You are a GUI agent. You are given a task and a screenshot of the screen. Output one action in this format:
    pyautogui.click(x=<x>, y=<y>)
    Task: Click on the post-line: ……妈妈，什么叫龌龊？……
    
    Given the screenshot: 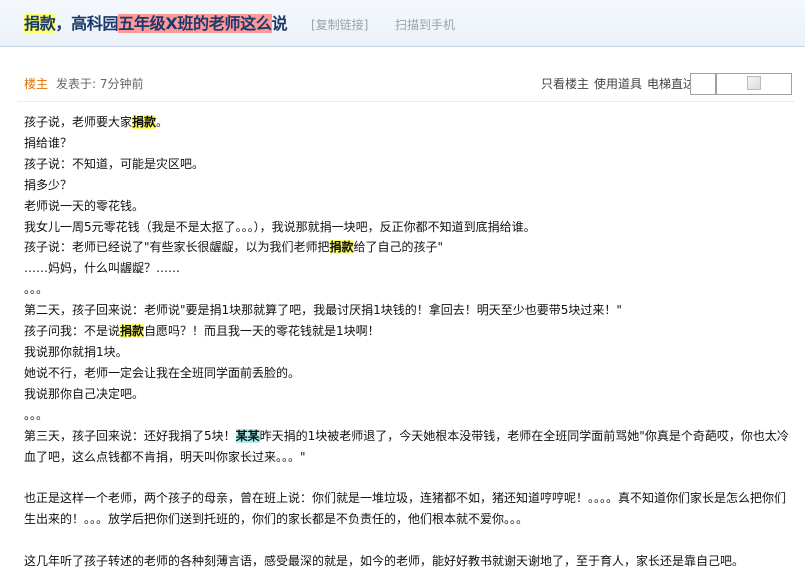 What is the action you would take?
    pyautogui.click(x=102, y=268)
    